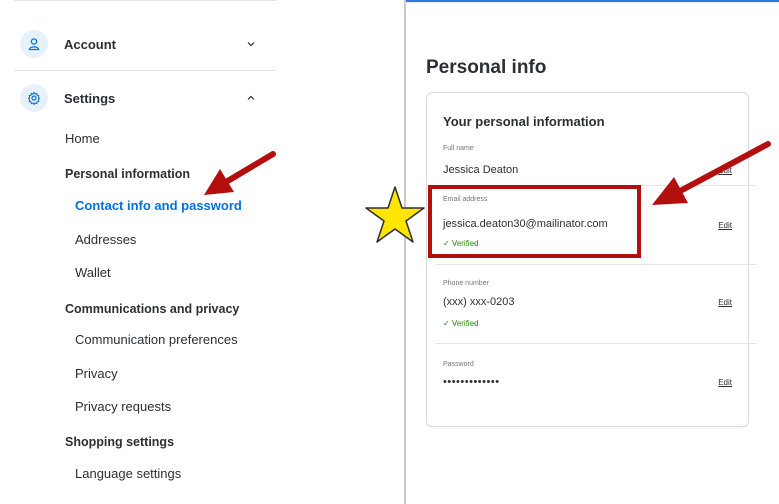 Image resolution: width=779 pixels, height=504 pixels. I want to click on card-title: Your personal information, so click(524, 121).